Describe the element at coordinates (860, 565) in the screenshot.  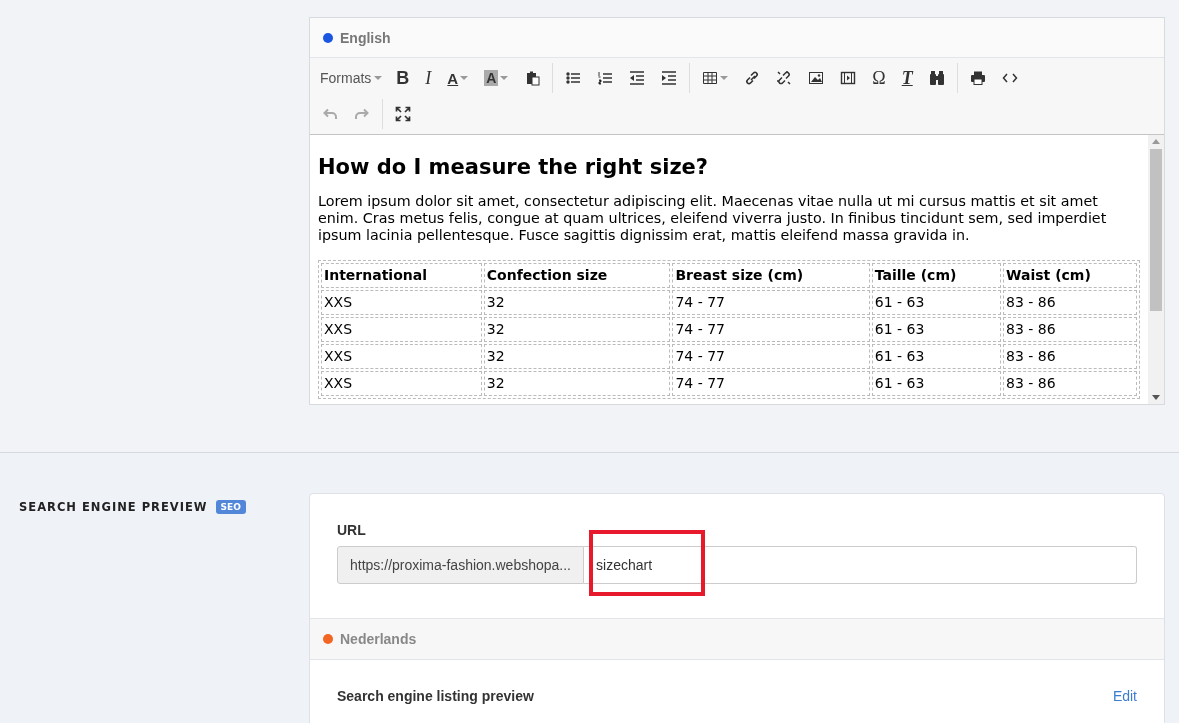
I see `url-field: sizechart` at that location.